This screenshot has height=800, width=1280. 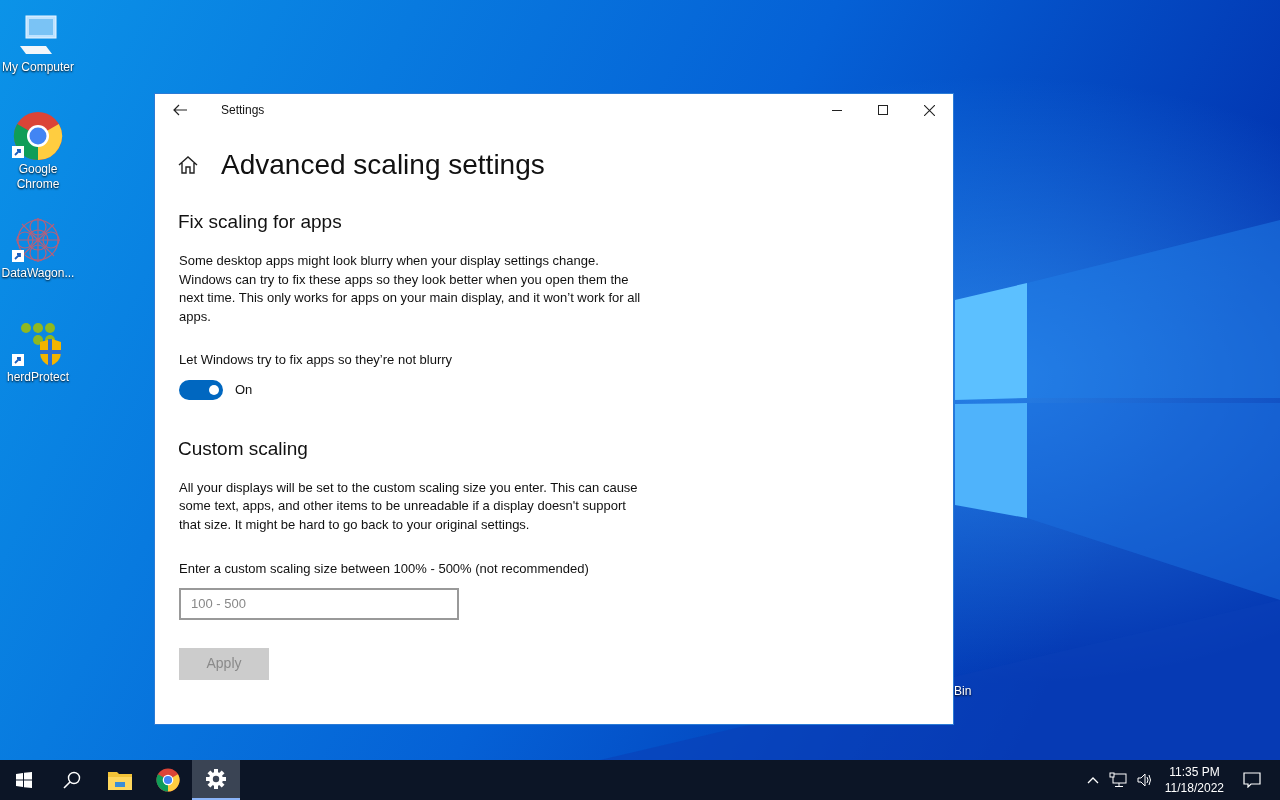 I want to click on speech-bubble-icon, so click(x=1252, y=780).